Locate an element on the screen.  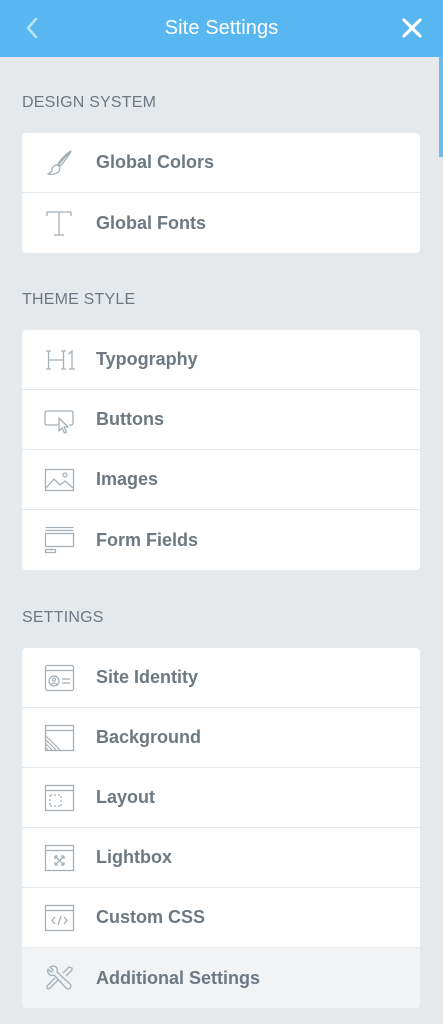
menu-item-label: Custom CSS is located at coordinates (151, 917).